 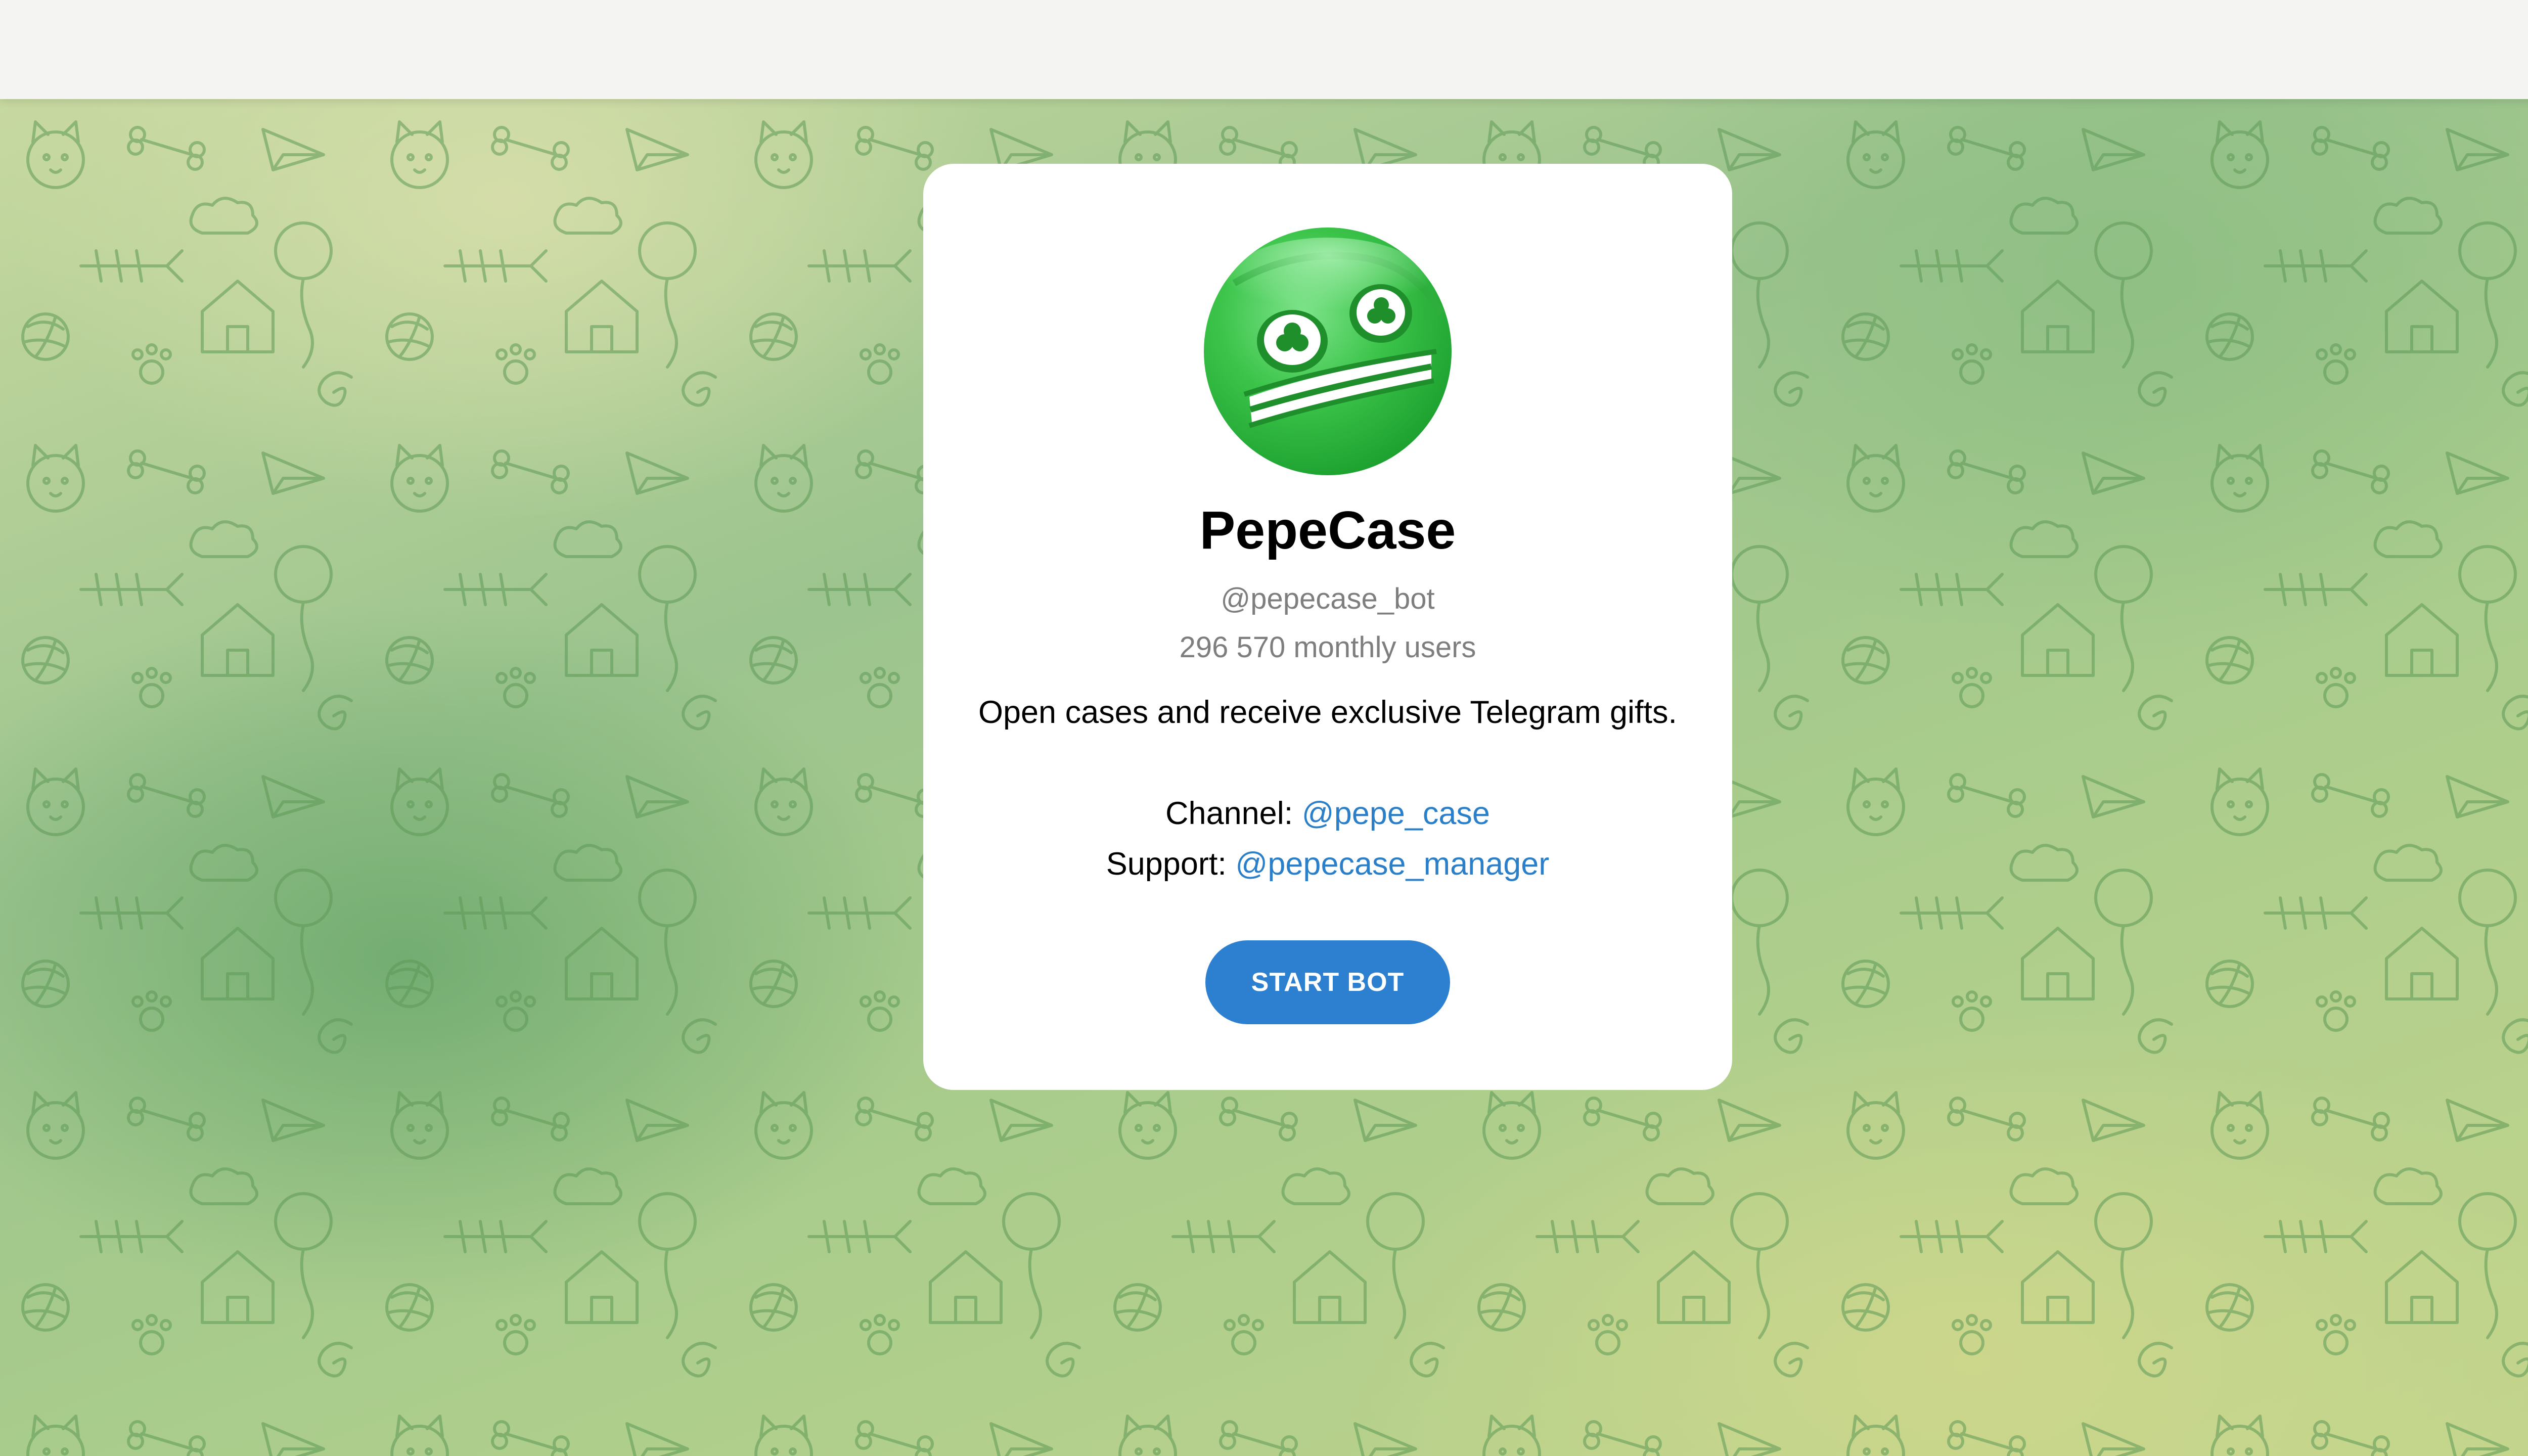 I want to click on support-line: Support: @pepecase_manager, so click(x=1328, y=864).